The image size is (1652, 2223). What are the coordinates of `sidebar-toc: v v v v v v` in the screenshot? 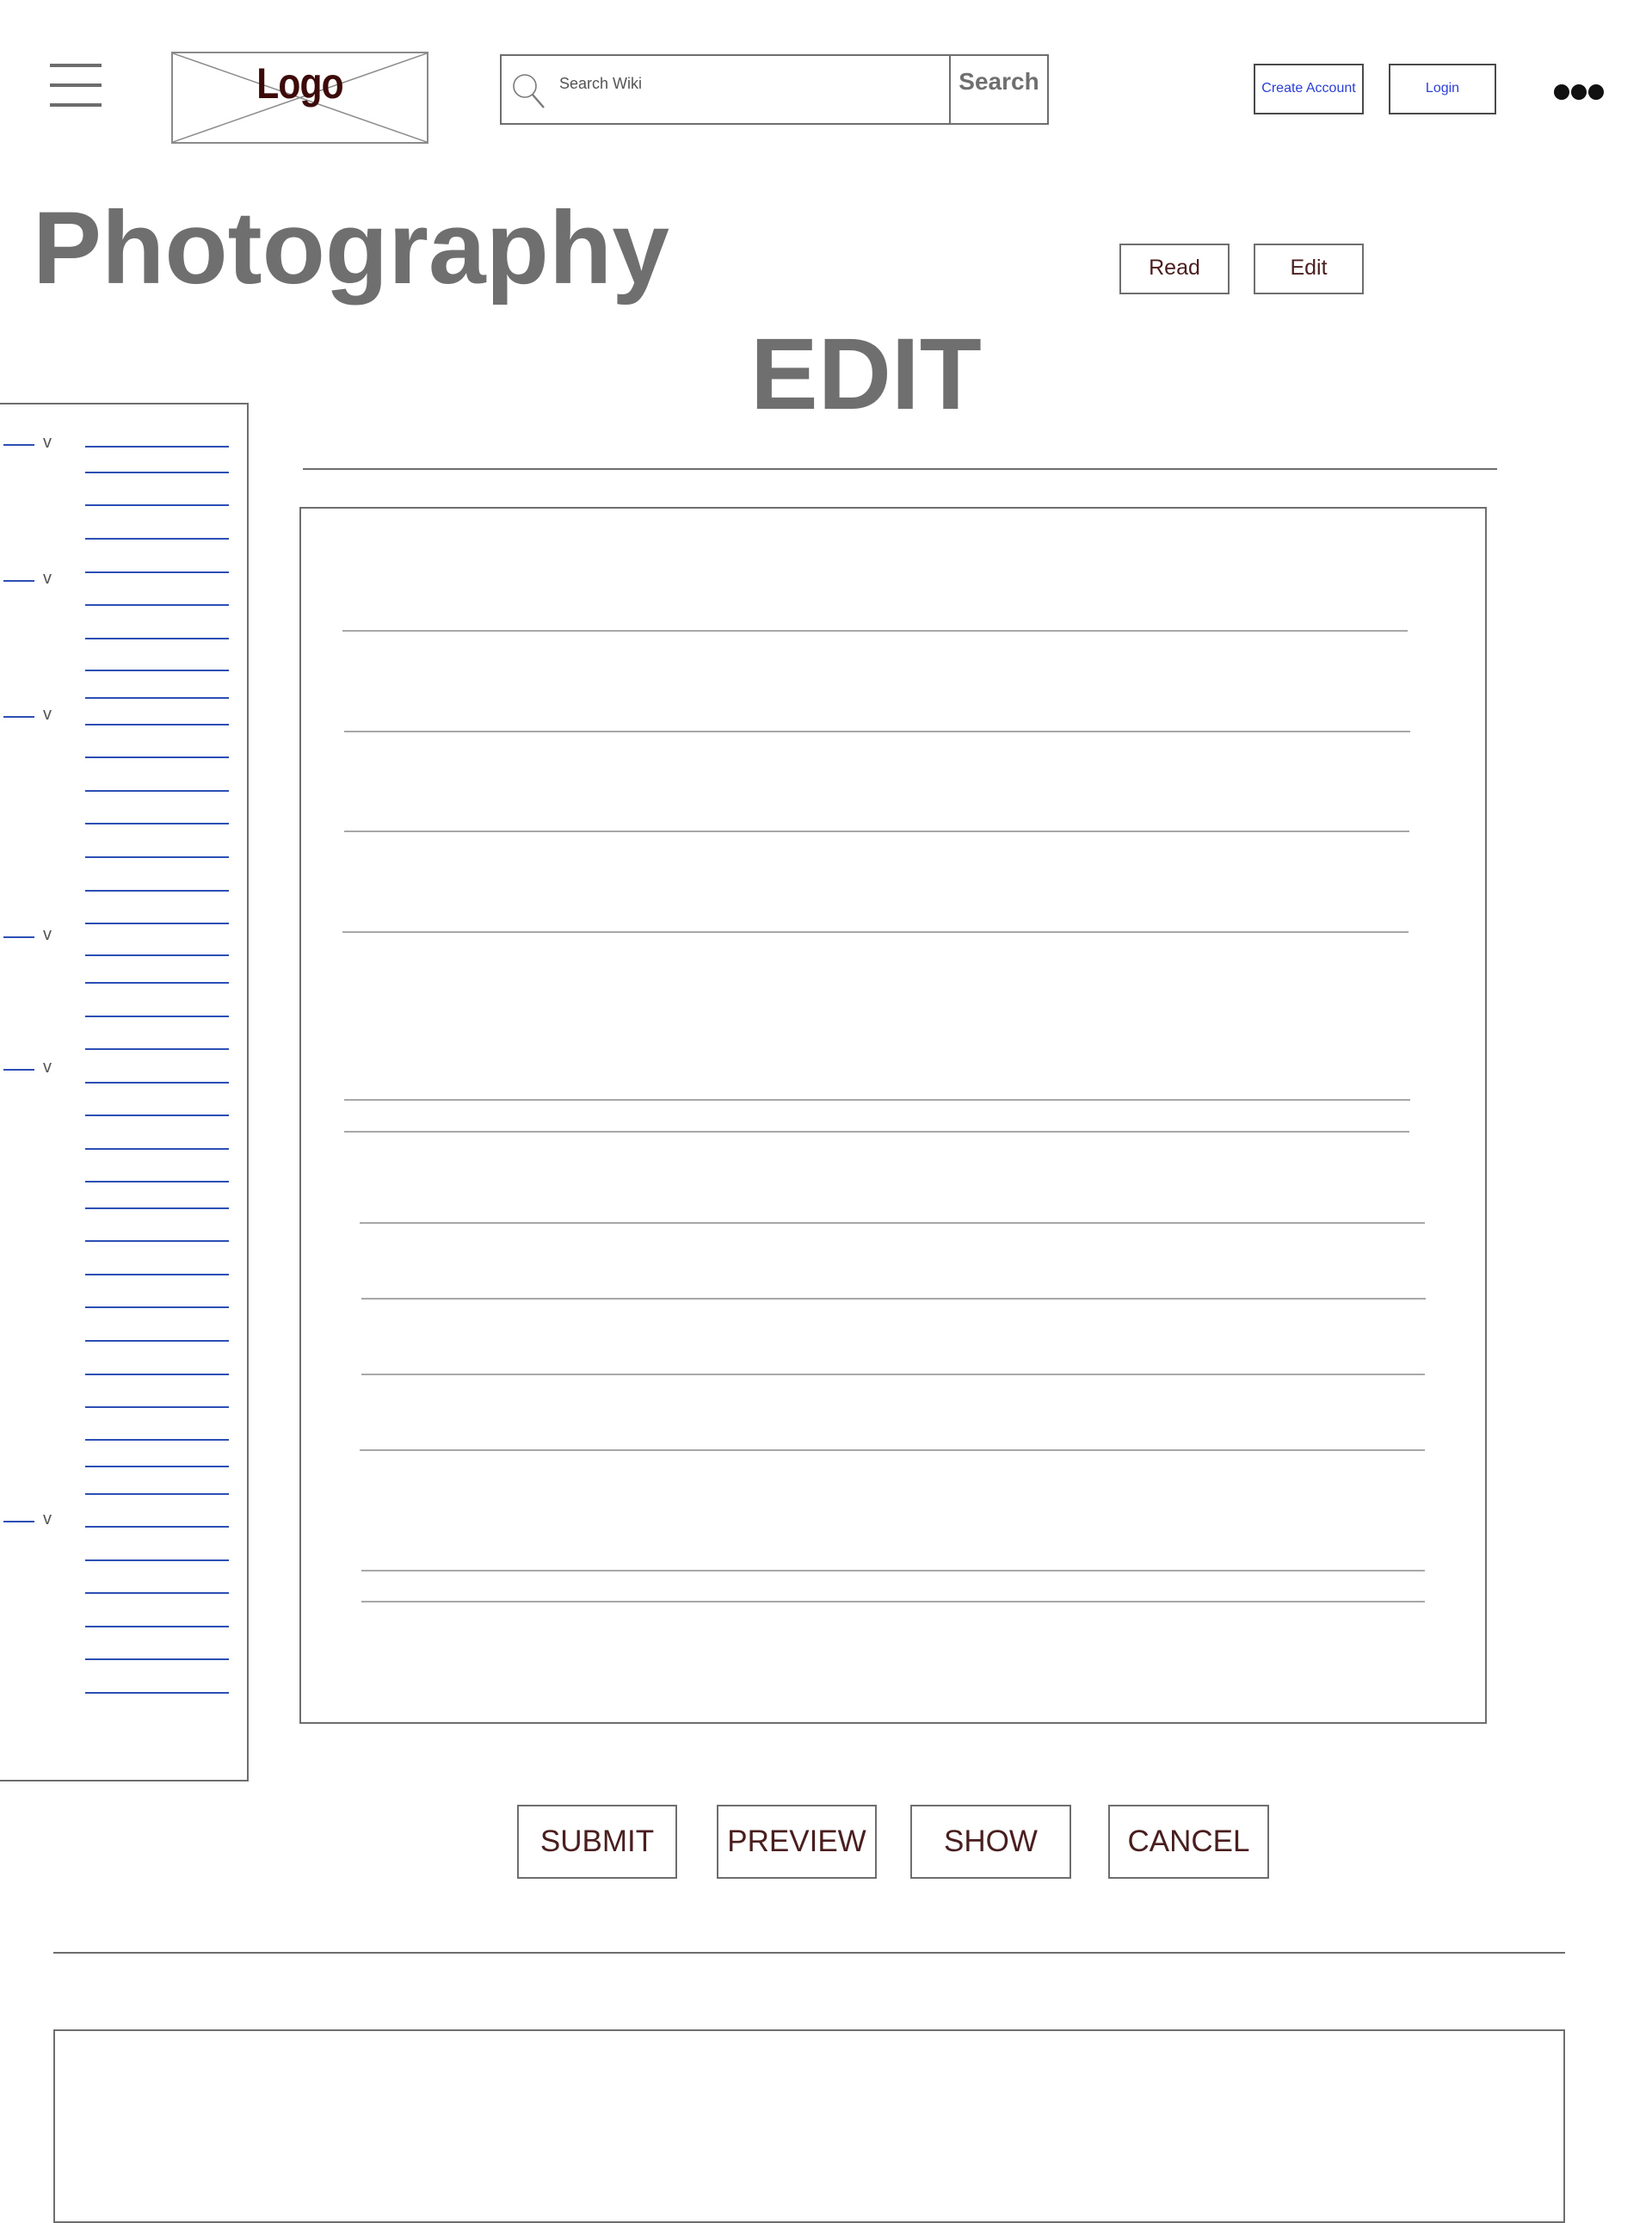 It's located at (124, 1092).